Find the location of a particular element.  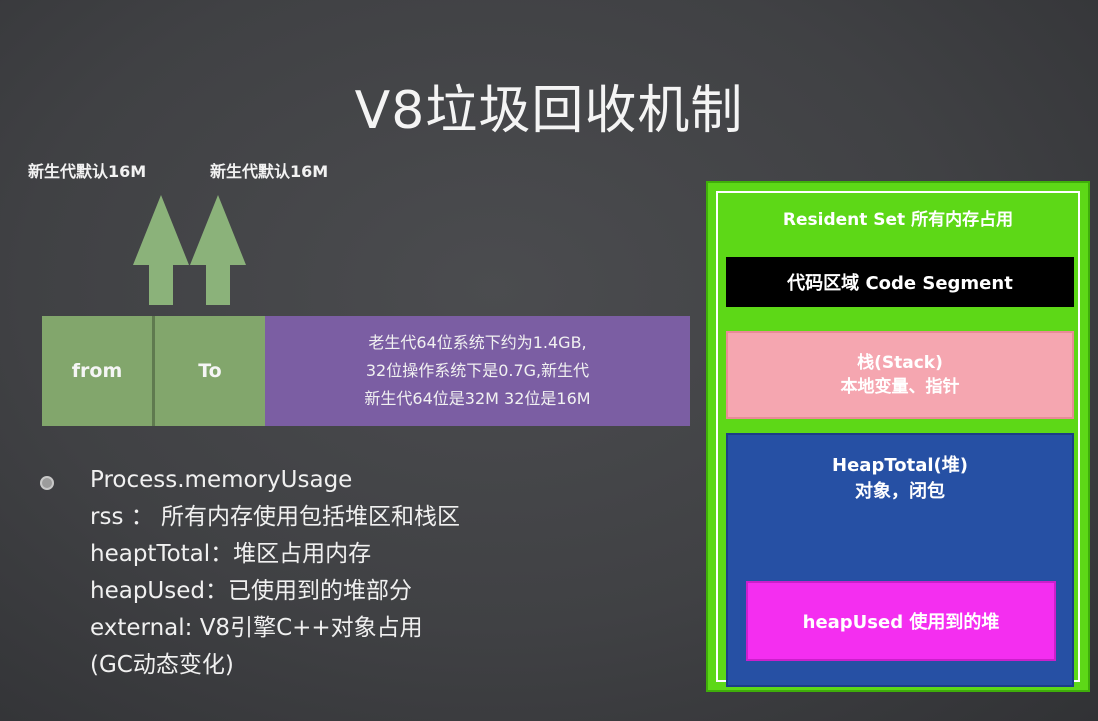

to-space-label: To is located at coordinates (210, 371).